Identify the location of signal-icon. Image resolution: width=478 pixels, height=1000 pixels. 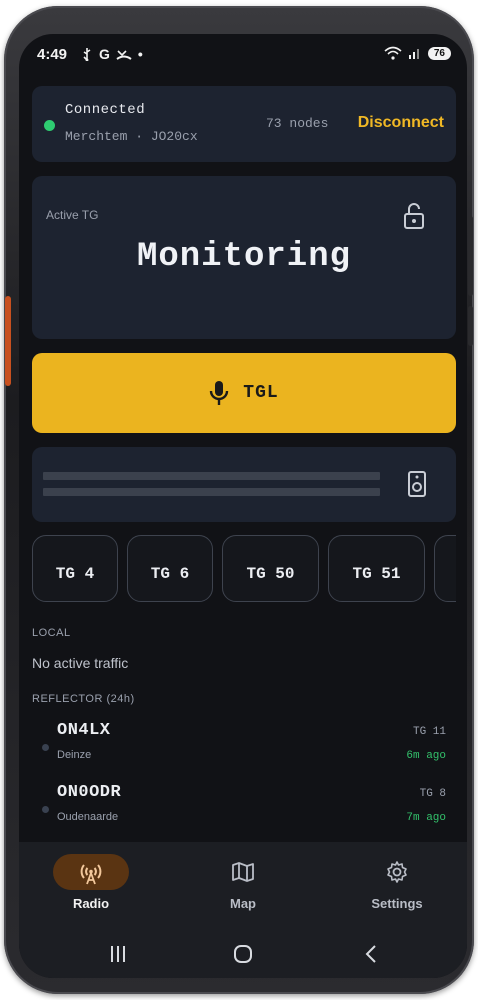
(413, 54).